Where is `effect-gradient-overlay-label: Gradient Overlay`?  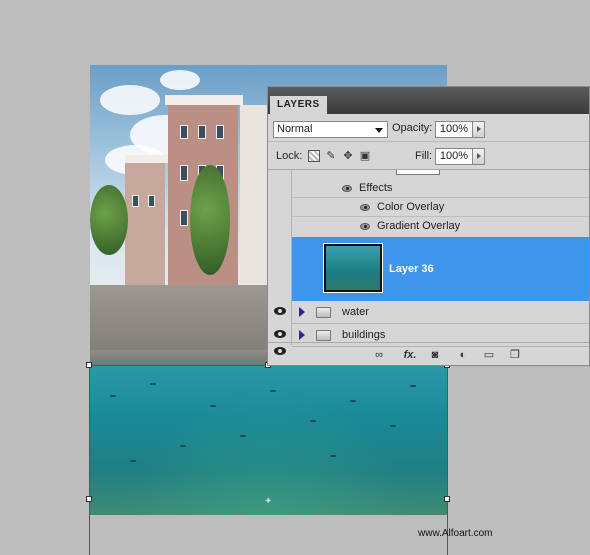 effect-gradient-overlay-label: Gradient Overlay is located at coordinates (419, 226).